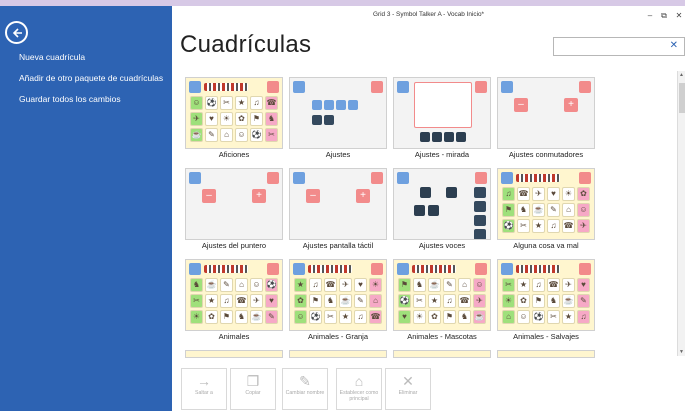 This screenshot has height=411, width=685. I want to click on scroll-up-icon: ▲, so click(681, 75).